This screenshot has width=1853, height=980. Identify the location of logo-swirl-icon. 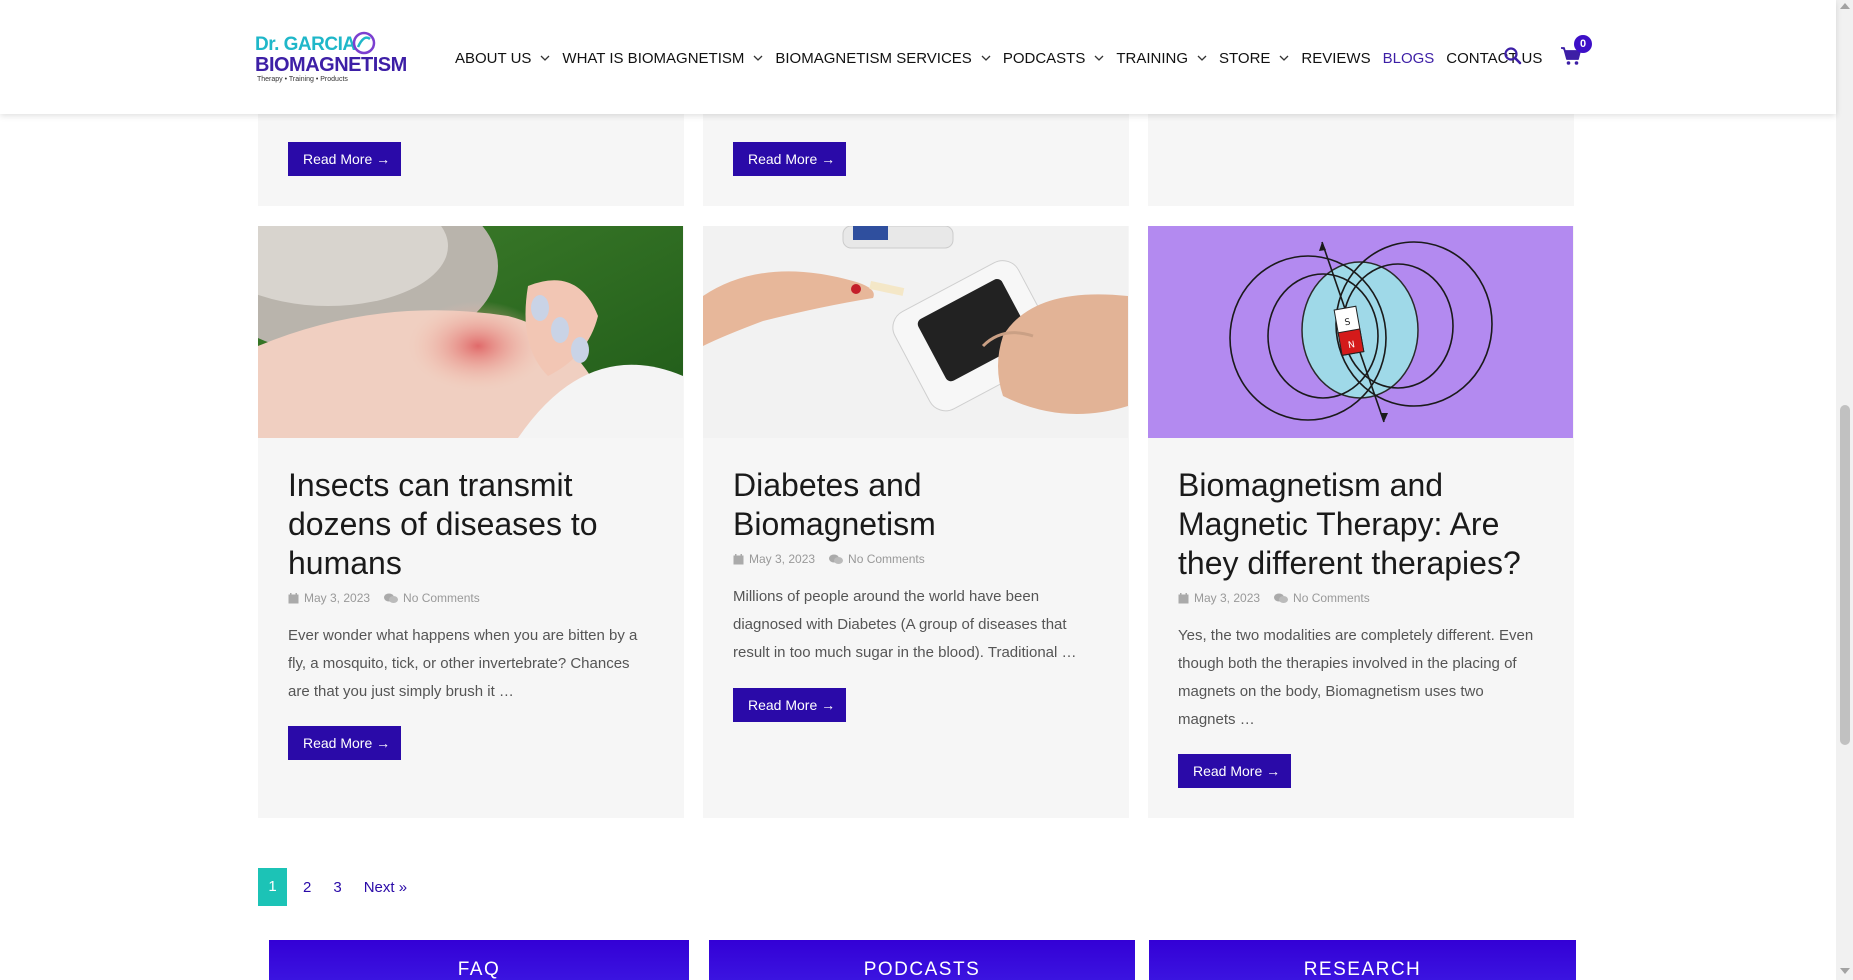
(364, 43).